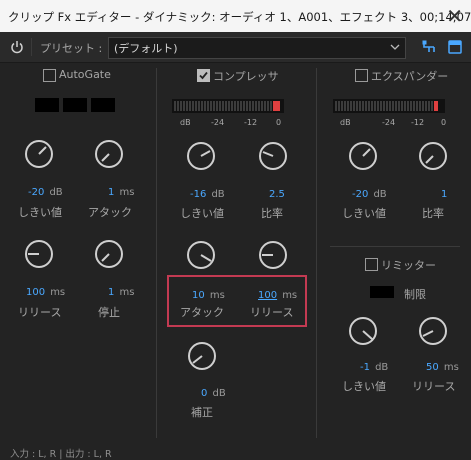 This screenshot has height=460, width=471. What do you see at coordinates (49, 75) in the screenshot?
I see `autogate-checkbox` at bounding box center [49, 75].